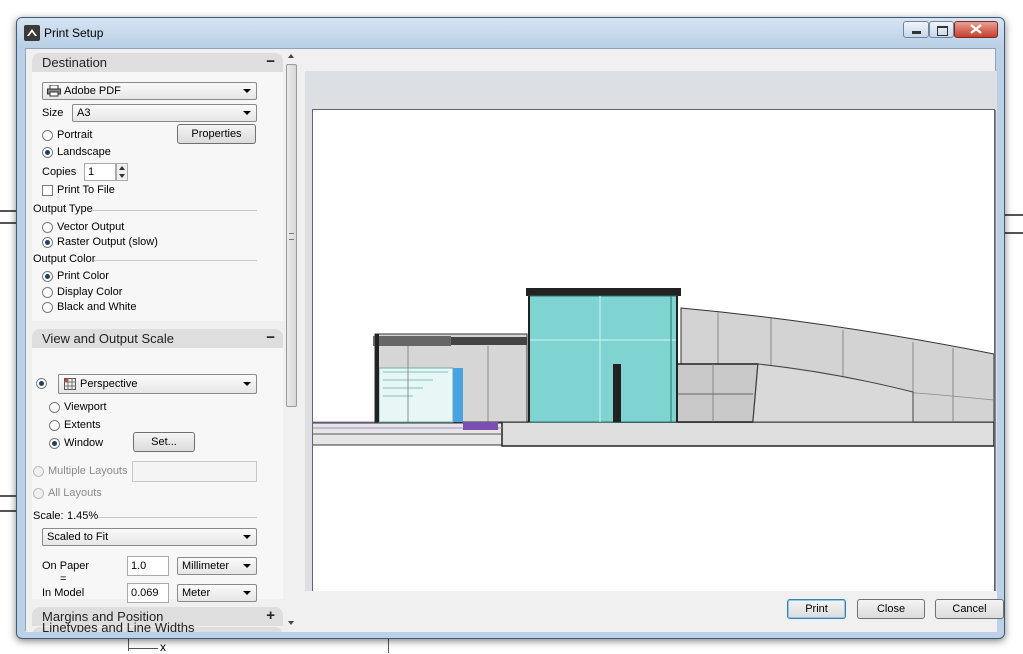  I want to click on maximize-icon, so click(942, 31).